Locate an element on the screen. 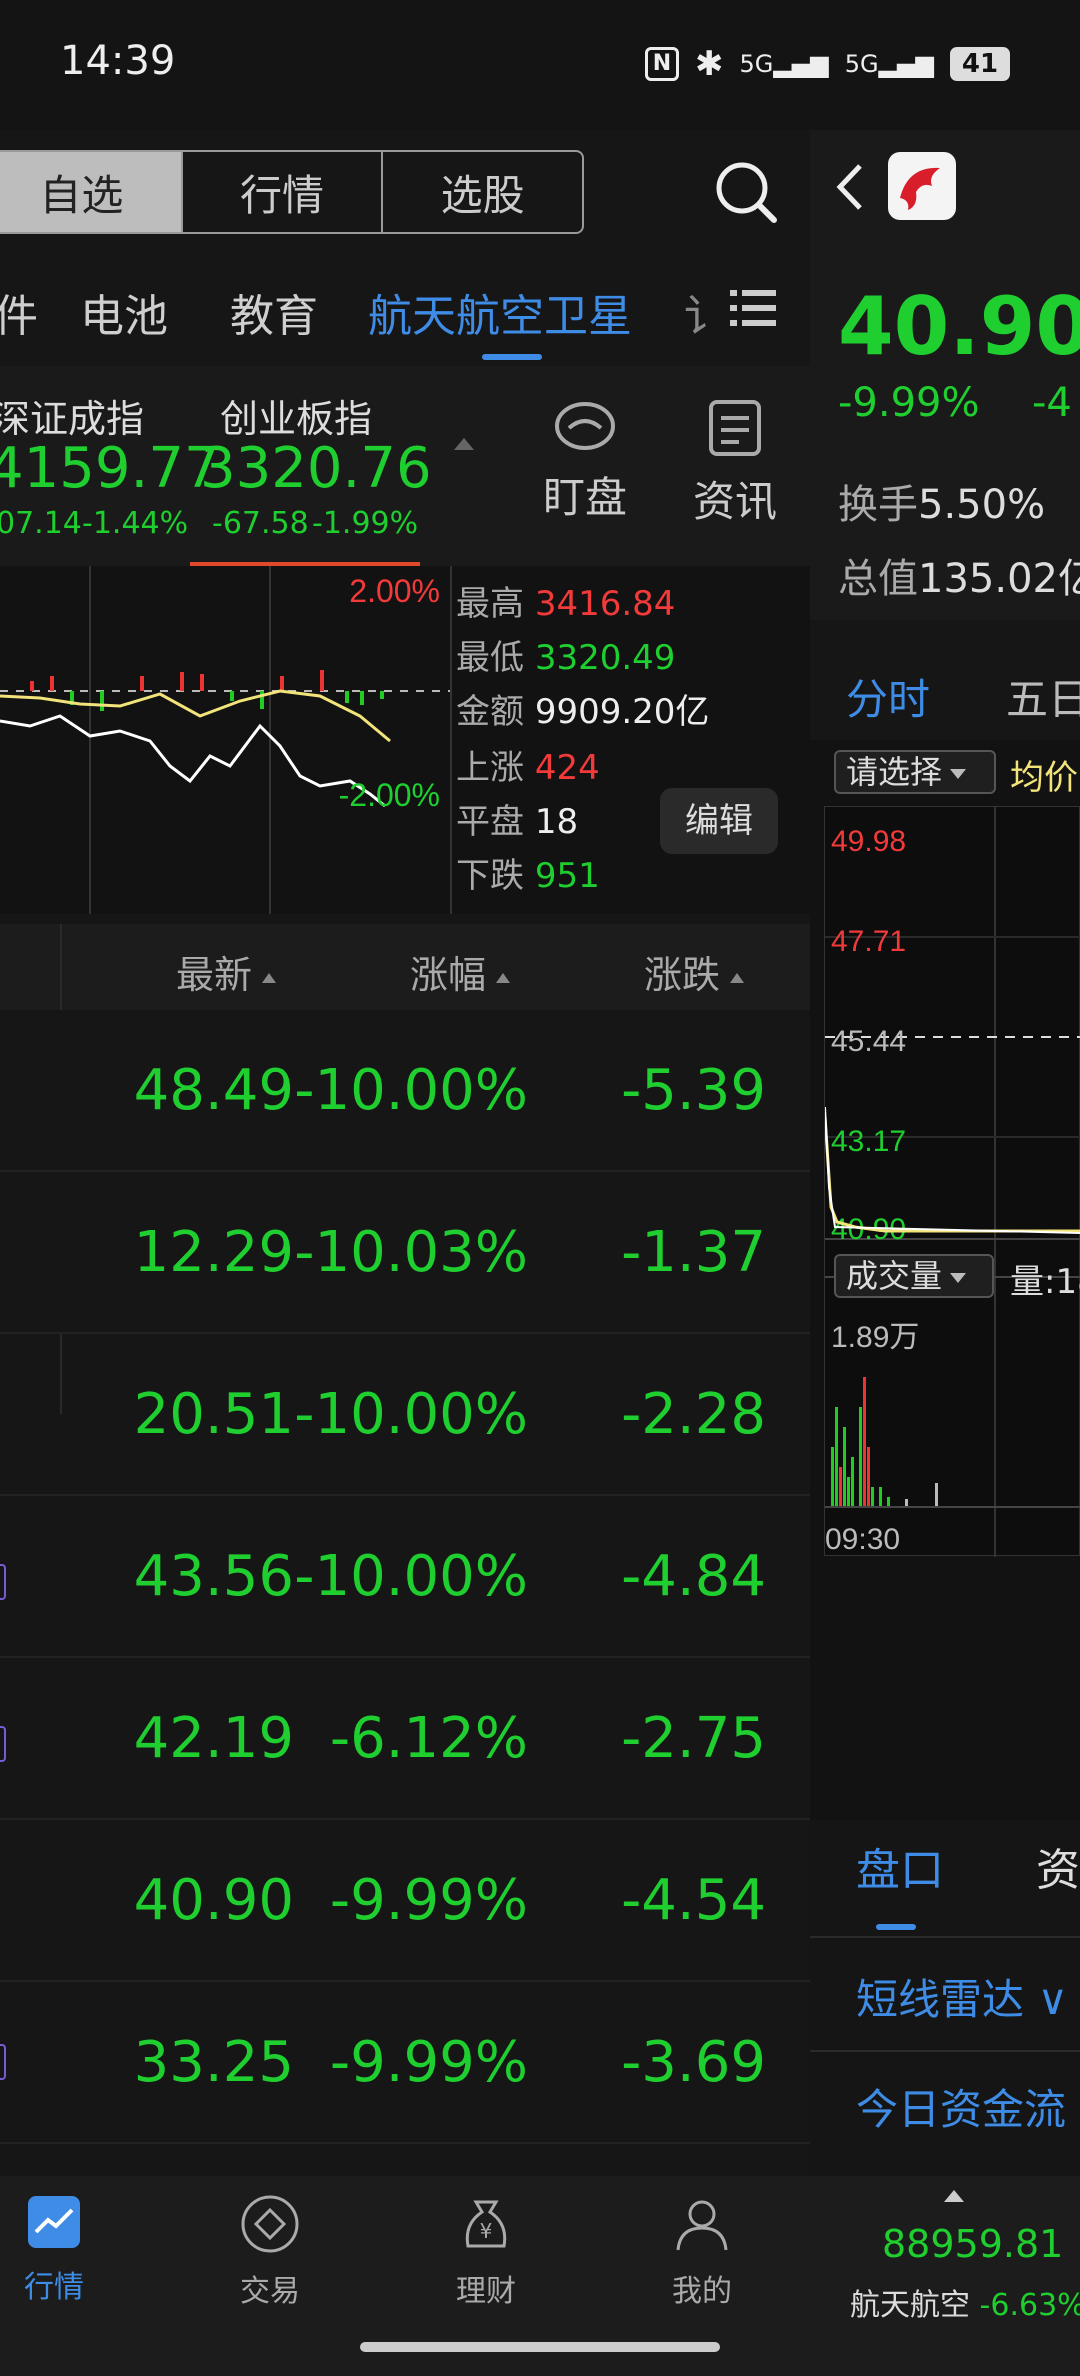  category-tab: 讠 is located at coordinates (706, 312).